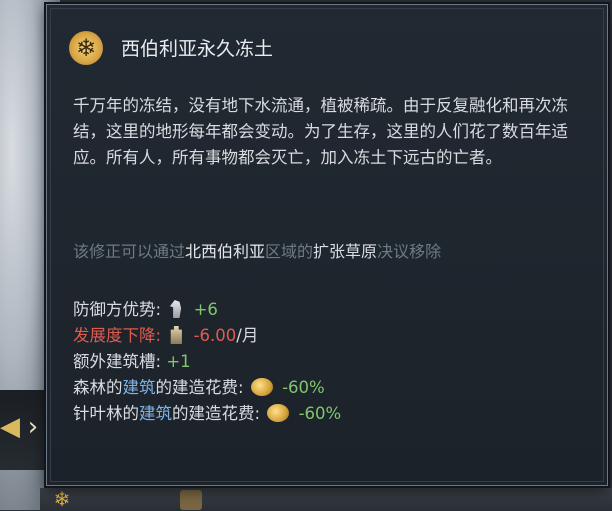 The image size is (612, 511). Describe the element at coordinates (205, 309) in the screenshot. I see `modifier-value: +6` at that location.